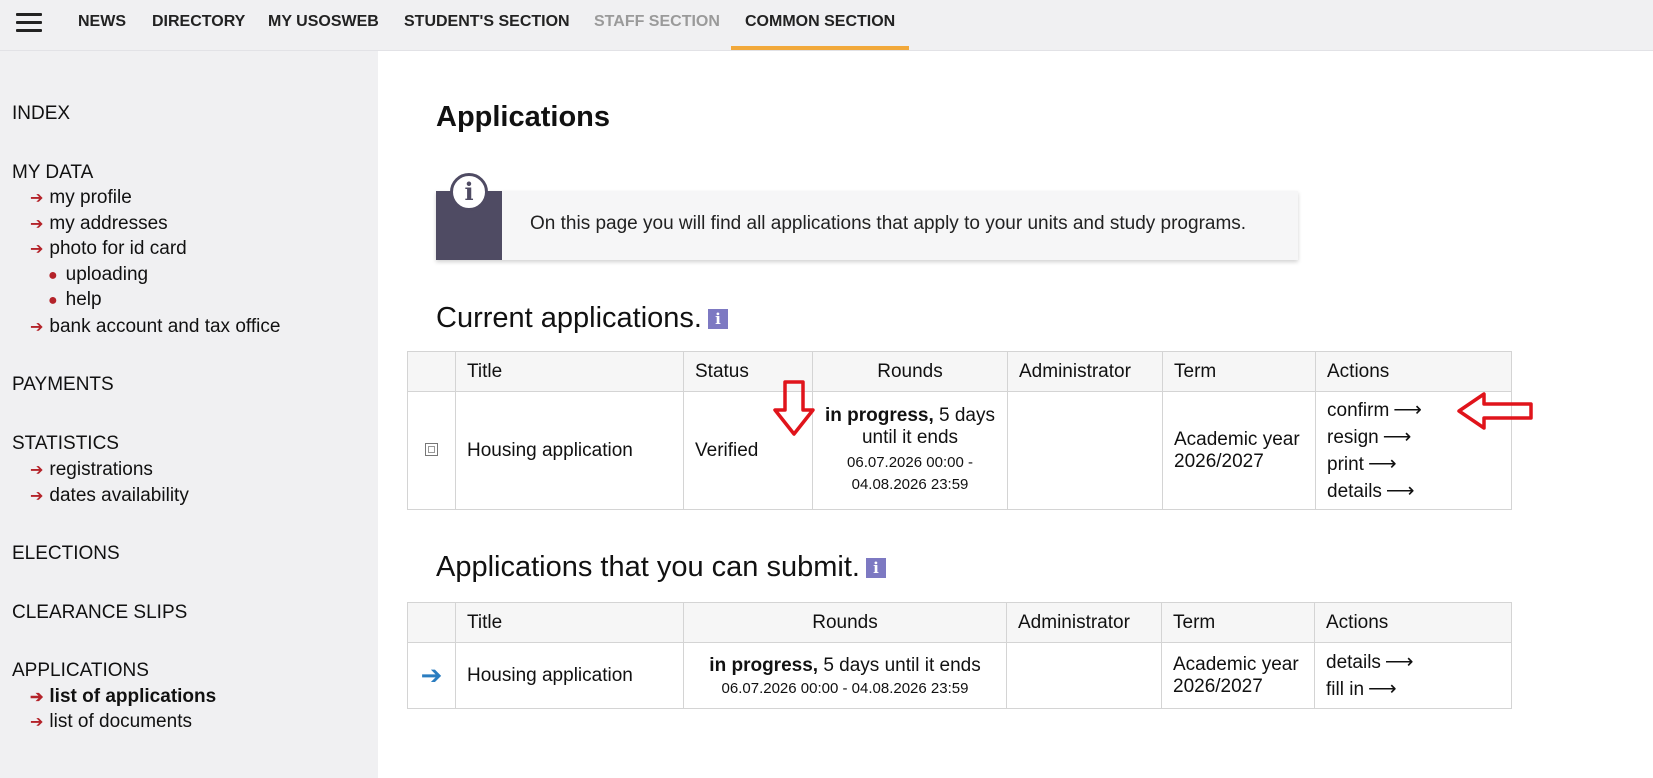  What do you see at coordinates (75, 300) in the screenshot?
I see `sidebar-item-help: ● help` at bounding box center [75, 300].